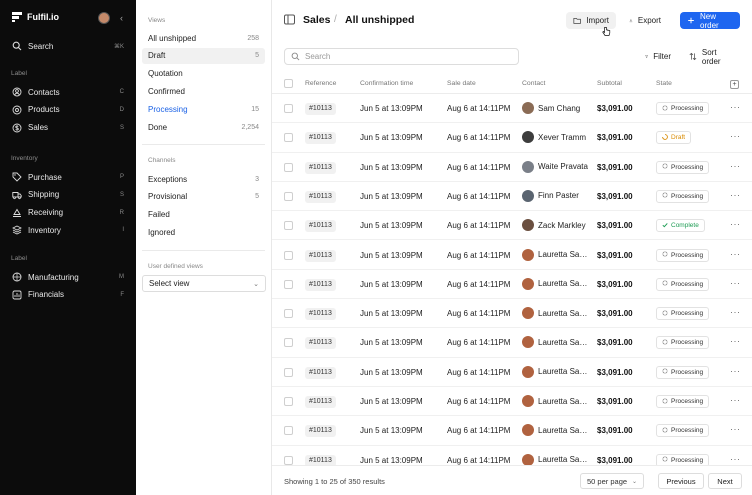 Image resolution: width=752 pixels, height=495 pixels. Describe the element at coordinates (203, 127) in the screenshot. I see `view-done: Done 2,254` at that location.